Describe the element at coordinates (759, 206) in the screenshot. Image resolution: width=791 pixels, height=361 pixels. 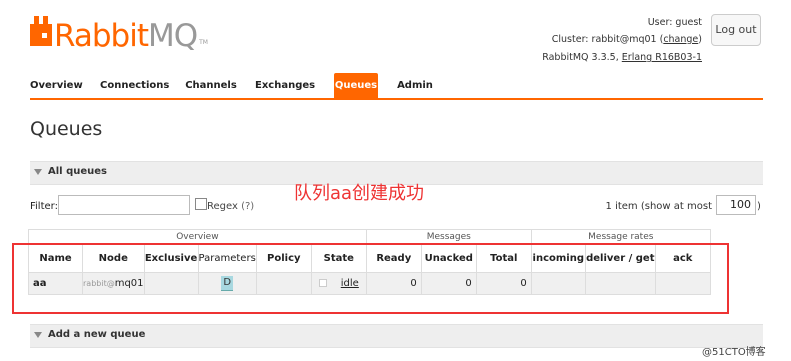
I see `max-items-close: )` at that location.